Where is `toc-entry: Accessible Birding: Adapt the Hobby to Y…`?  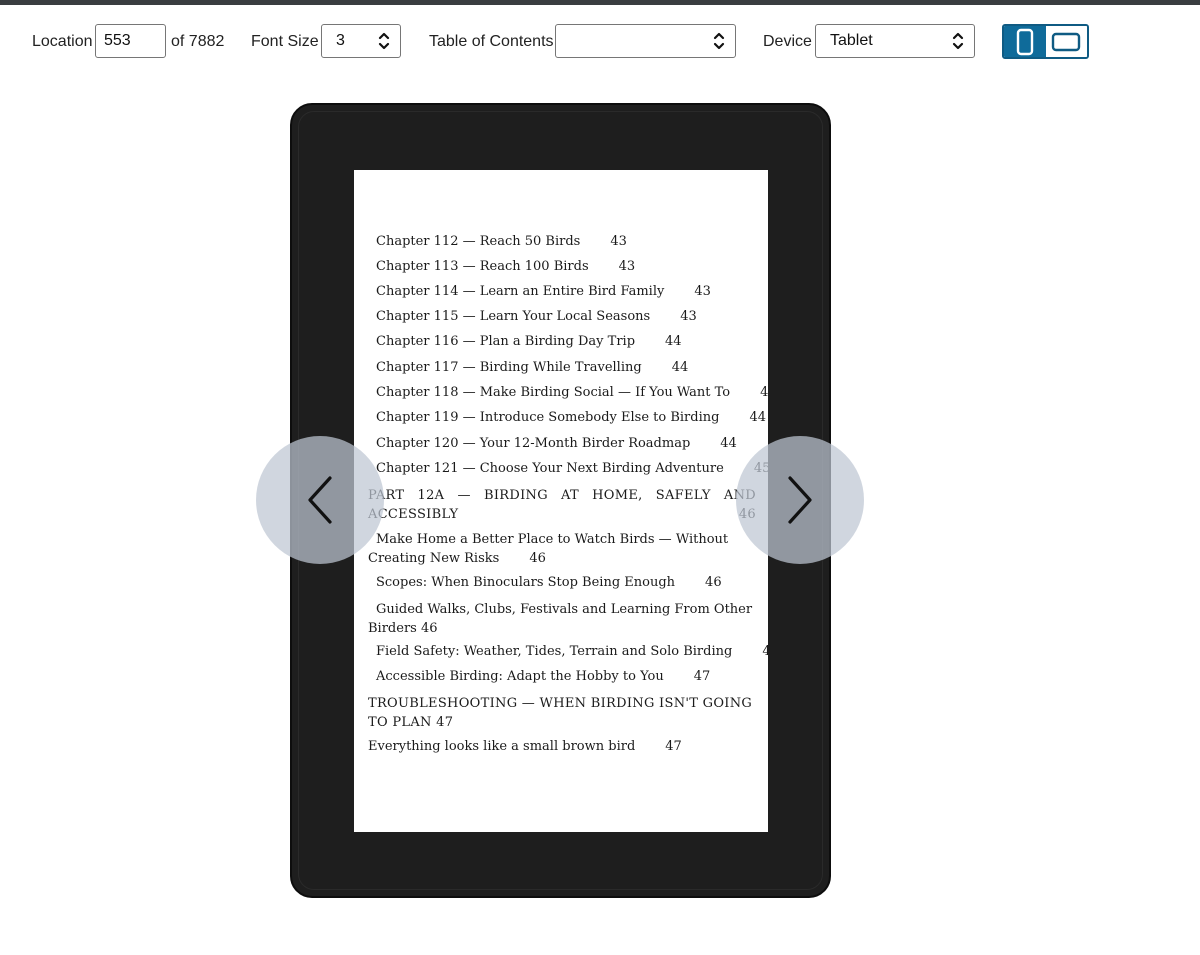 toc-entry: Accessible Birding: Adapt the Hobby to Y… is located at coordinates (570, 676).